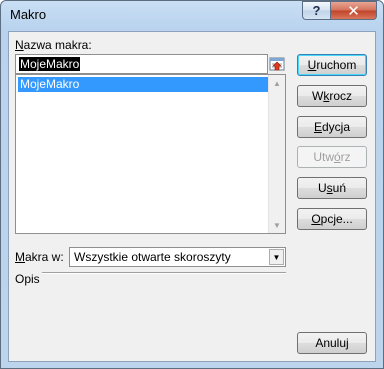 The width and height of the screenshot is (384, 369). I want to click on delete-button: Us uń, so click(332, 188).